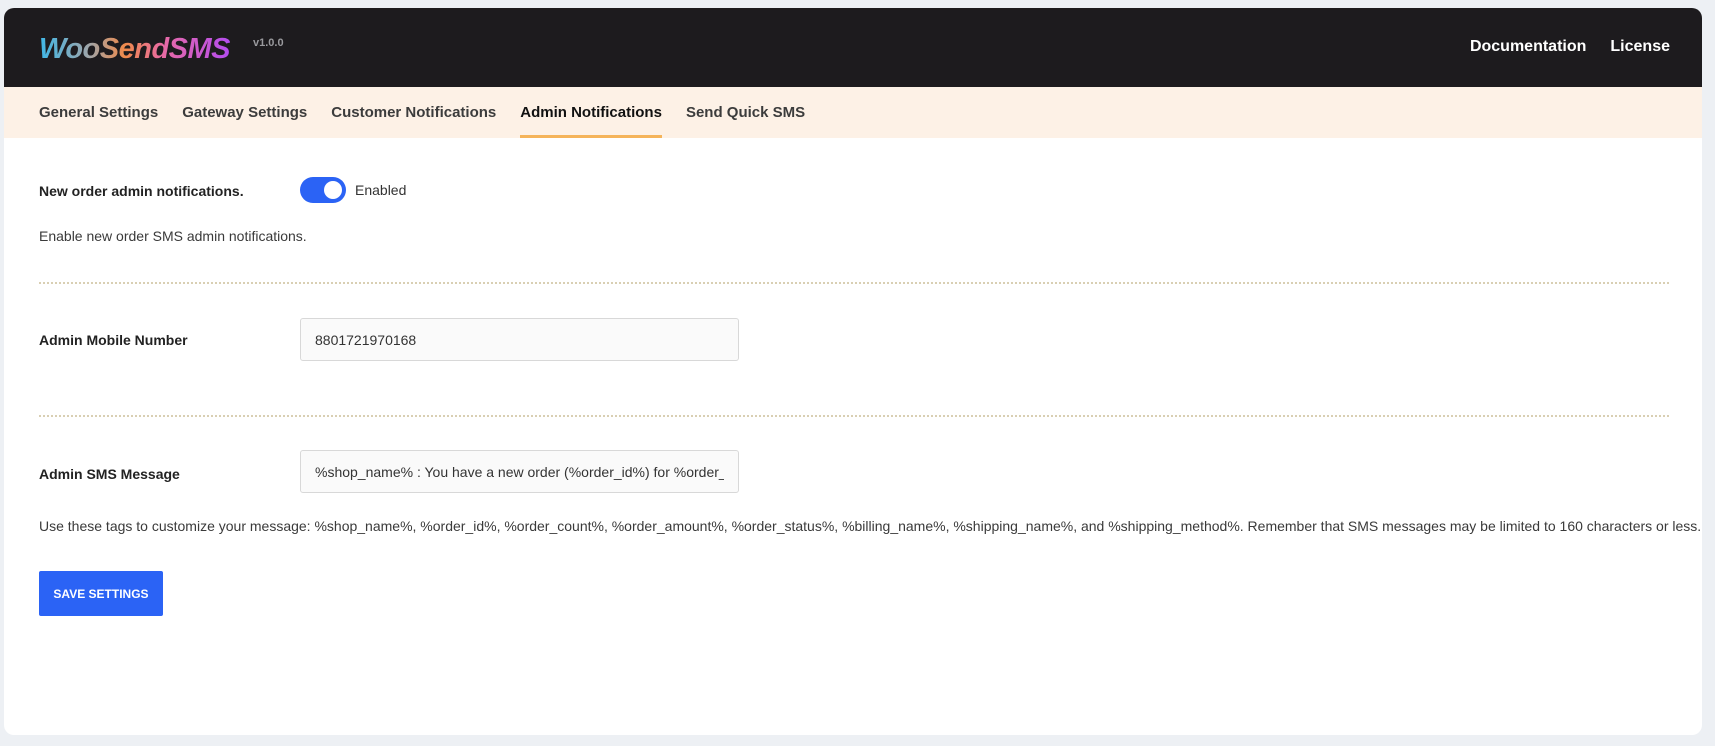 Image resolution: width=1715 pixels, height=746 pixels. Describe the element at coordinates (98, 112) in the screenshot. I see `tab-general-settings: General Settings` at that location.